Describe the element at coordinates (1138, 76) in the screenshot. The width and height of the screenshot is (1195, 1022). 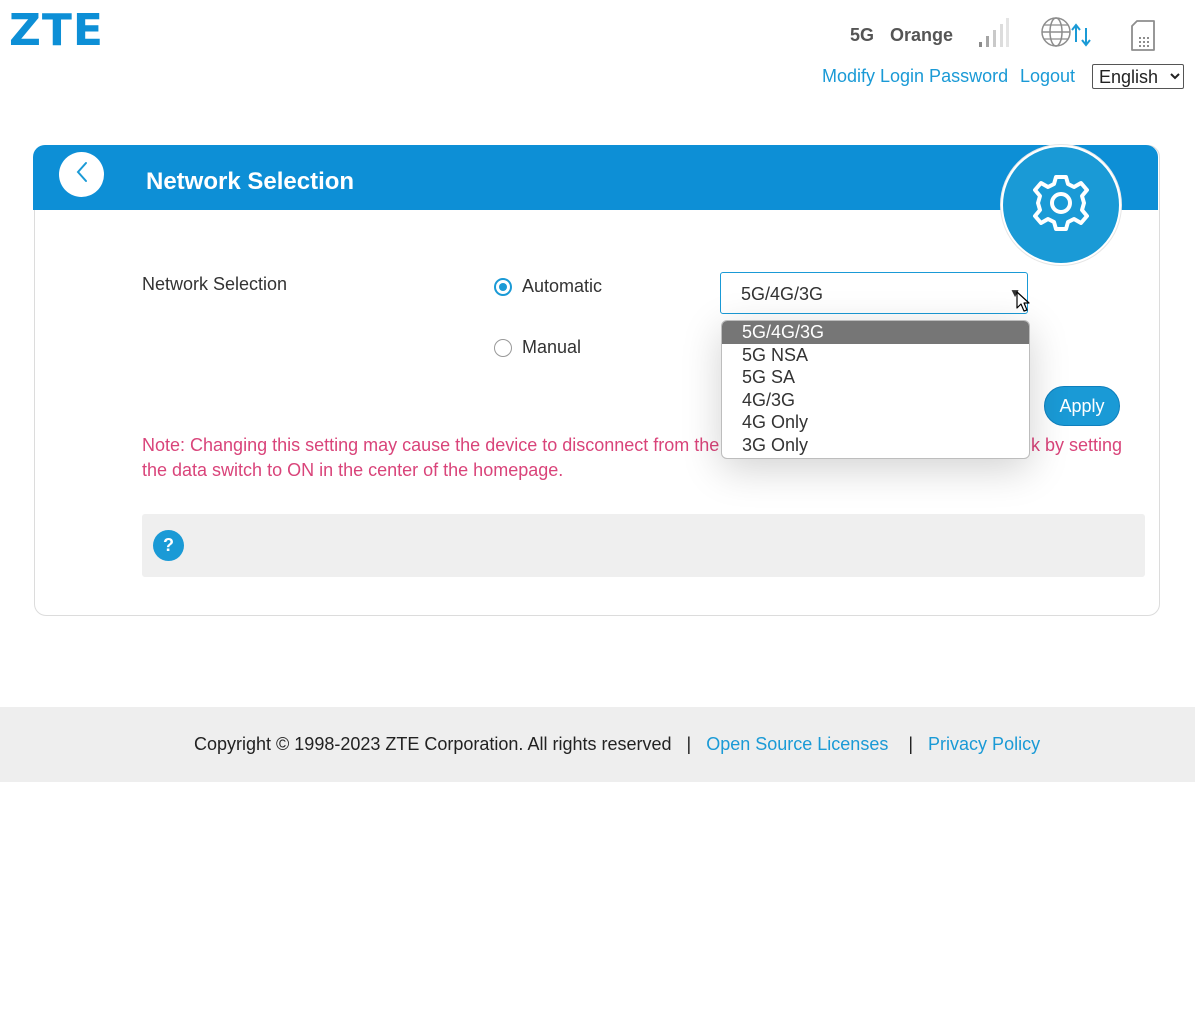
I see `language-select: English` at that location.